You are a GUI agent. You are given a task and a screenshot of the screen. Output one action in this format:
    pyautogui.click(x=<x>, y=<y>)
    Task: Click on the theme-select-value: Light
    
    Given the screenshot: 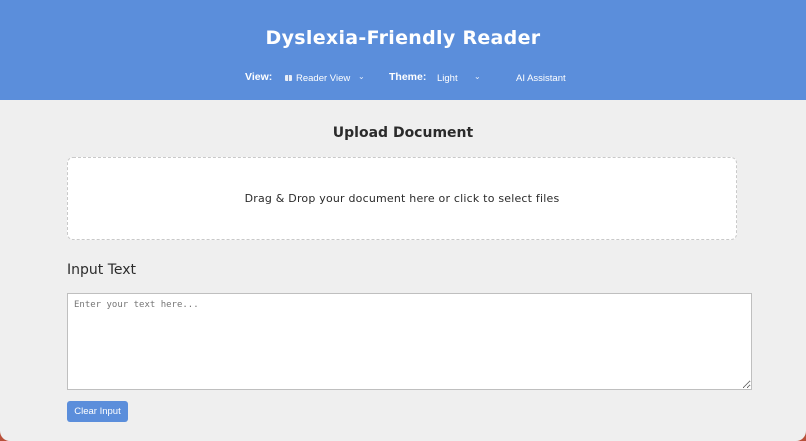 What is the action you would take?
    pyautogui.click(x=447, y=78)
    